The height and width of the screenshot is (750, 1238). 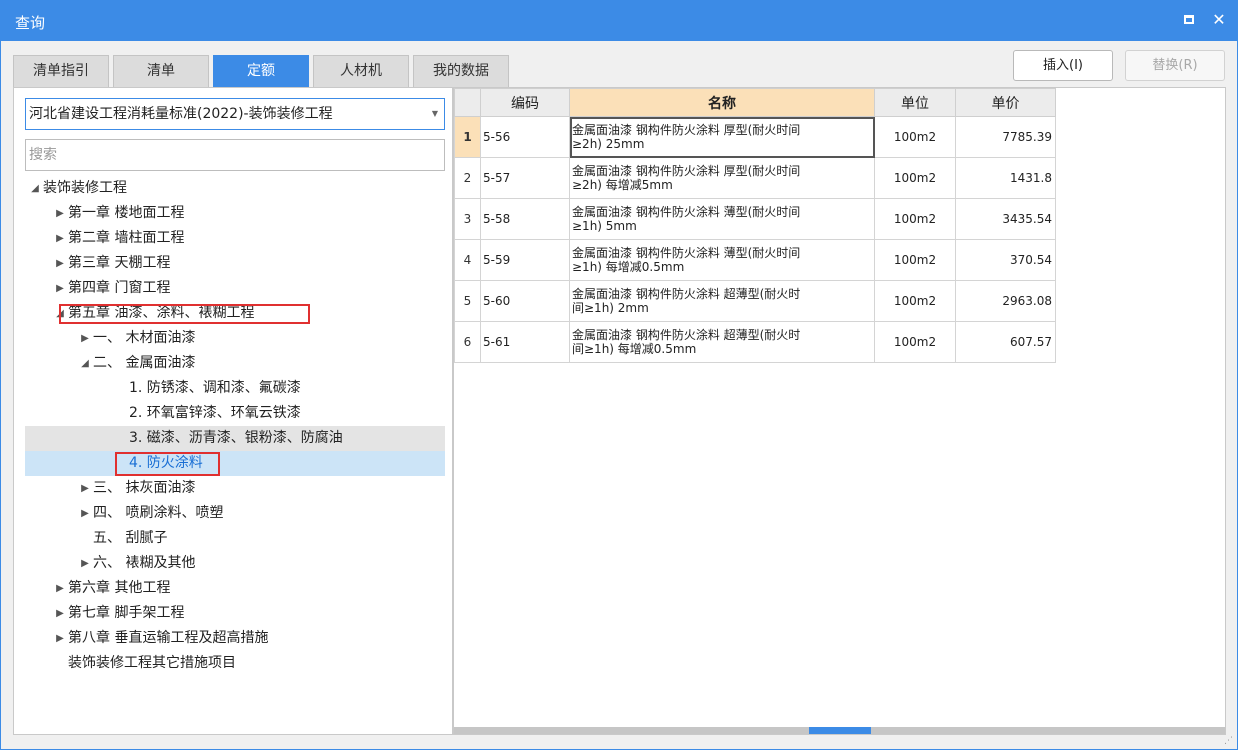 I want to click on tree-item-label: 第七章 脚手架工程, so click(x=126, y=613).